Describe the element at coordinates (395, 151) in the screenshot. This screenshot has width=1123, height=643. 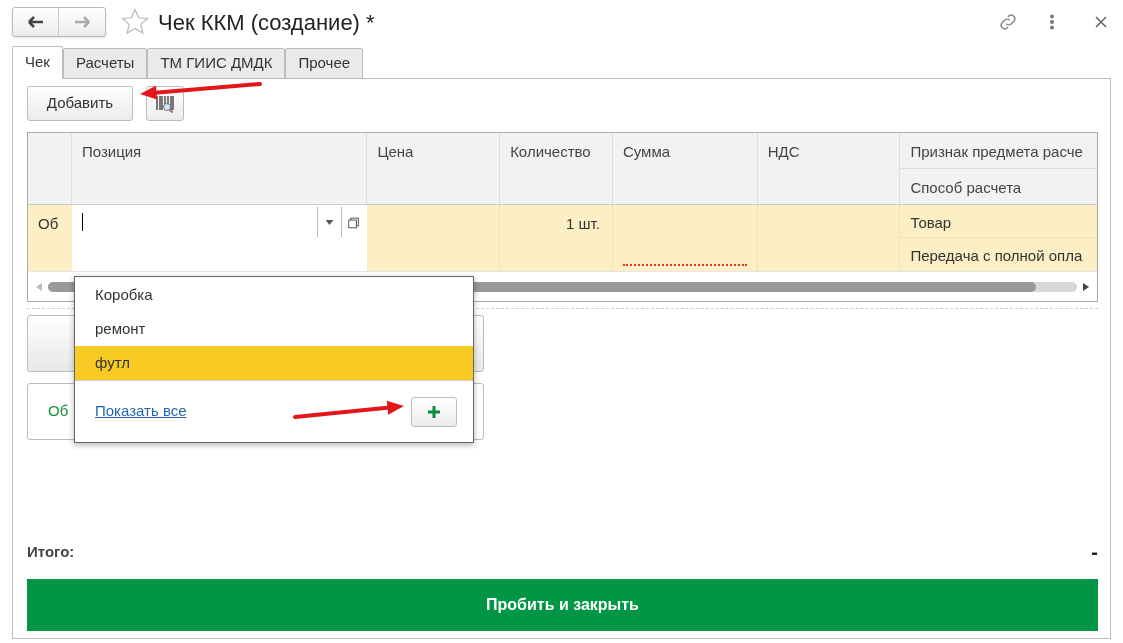
I see `column-header: Цена` at that location.